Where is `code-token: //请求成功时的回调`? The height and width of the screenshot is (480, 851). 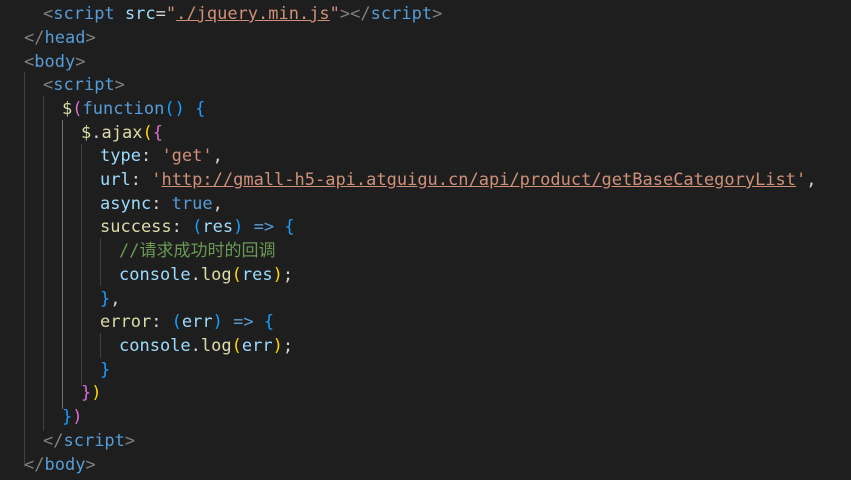
code-token: //请求成功时的回调 is located at coordinates (197, 251).